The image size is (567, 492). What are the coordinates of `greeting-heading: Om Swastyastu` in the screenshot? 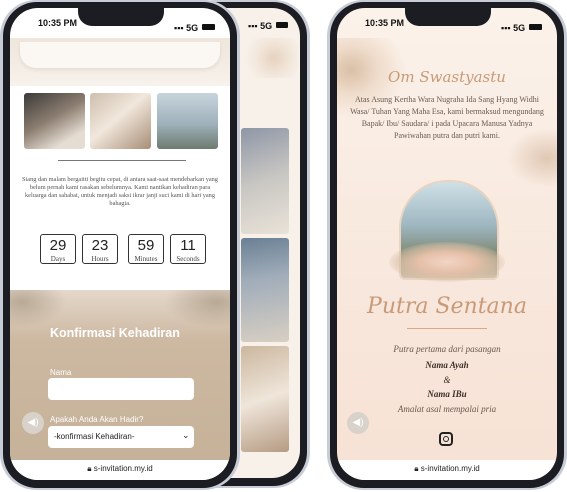 It's located at (447, 77).